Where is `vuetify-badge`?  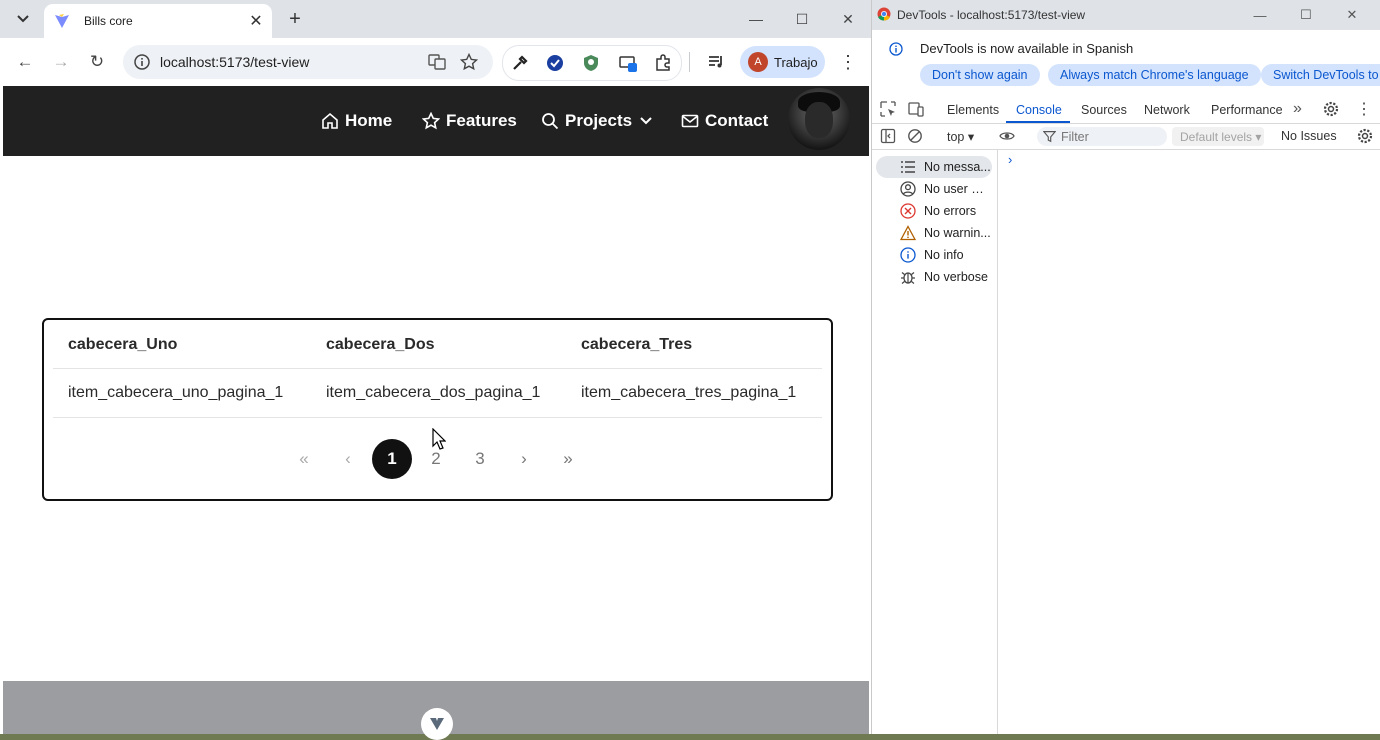
vuetify-badge is located at coordinates (437, 724).